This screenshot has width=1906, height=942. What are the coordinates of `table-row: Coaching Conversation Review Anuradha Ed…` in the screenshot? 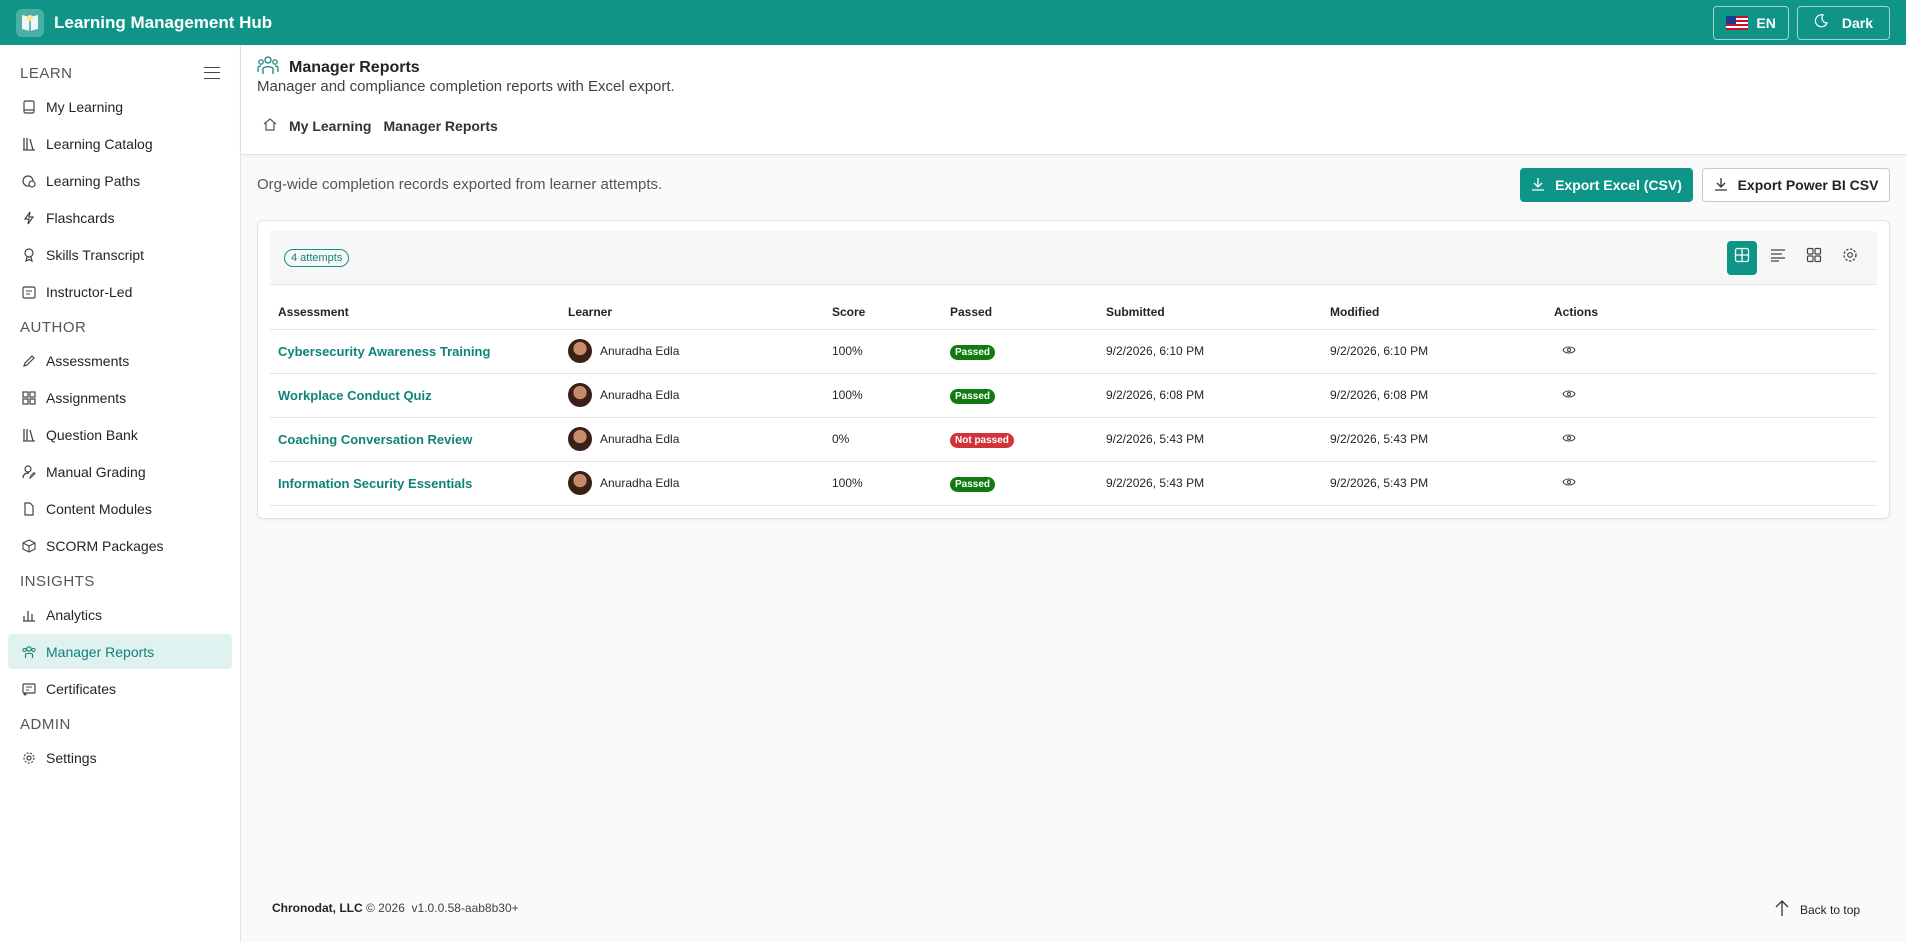 It's located at (1073, 439).